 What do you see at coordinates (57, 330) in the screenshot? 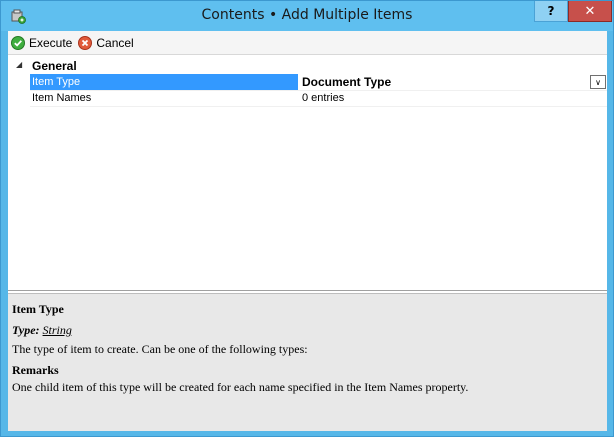
I see `type-link: String` at bounding box center [57, 330].